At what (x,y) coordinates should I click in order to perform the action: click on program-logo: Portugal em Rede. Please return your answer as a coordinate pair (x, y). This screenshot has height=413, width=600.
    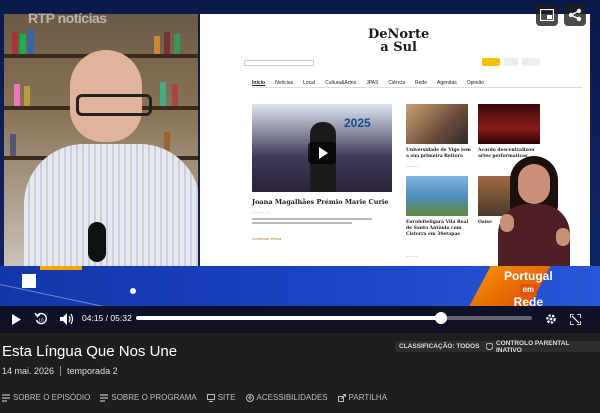
    Looking at the image, I should click on (528, 289).